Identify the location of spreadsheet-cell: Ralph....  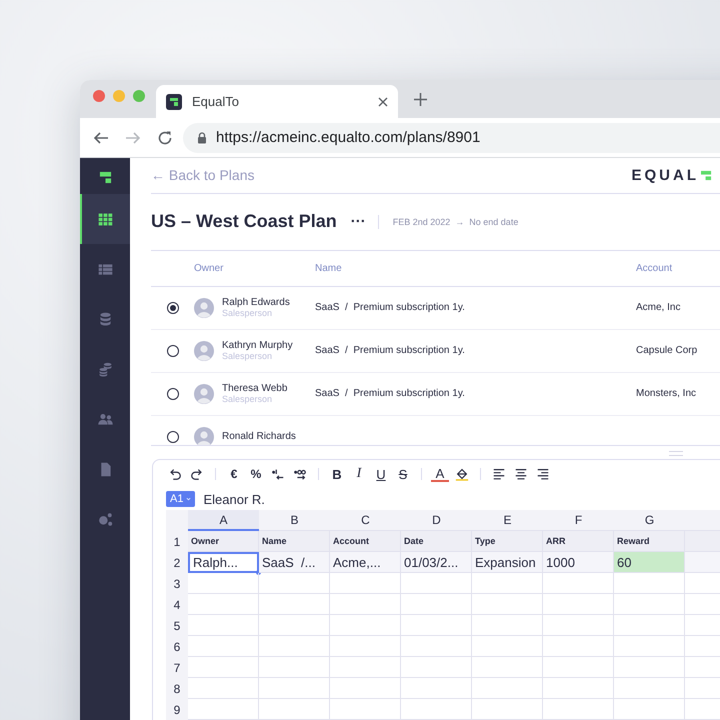
(223, 563).